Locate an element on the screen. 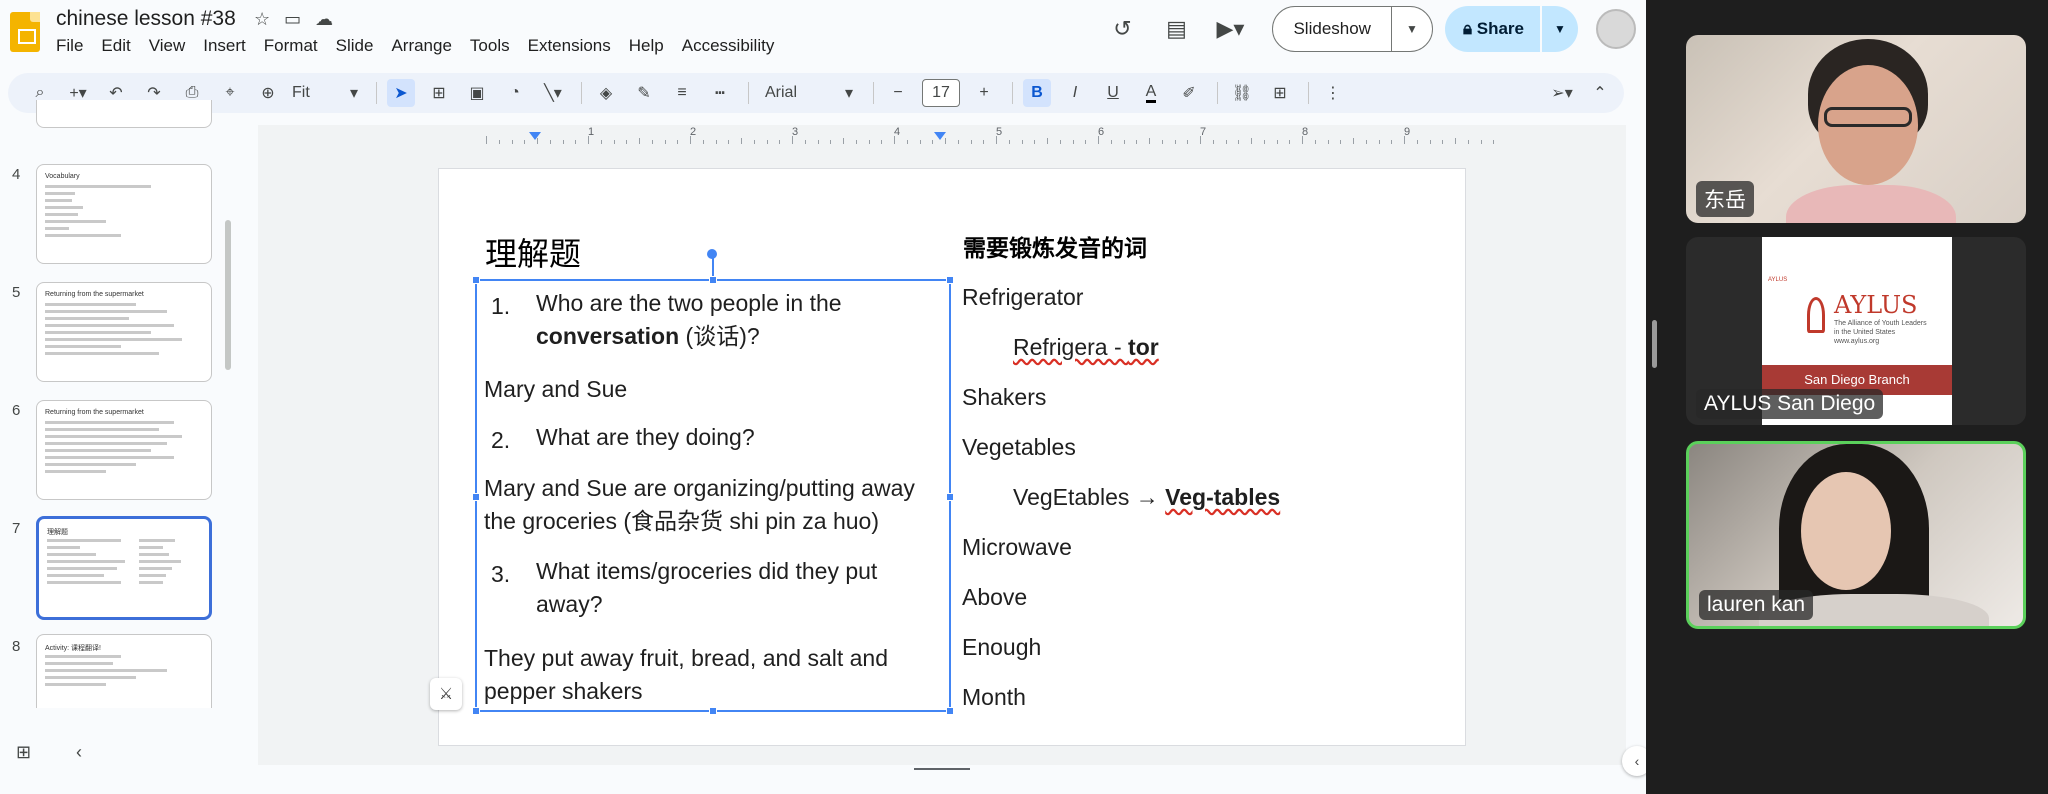  slide-thumbnail: Activity: 课程翻译! is located at coordinates (124, 671).